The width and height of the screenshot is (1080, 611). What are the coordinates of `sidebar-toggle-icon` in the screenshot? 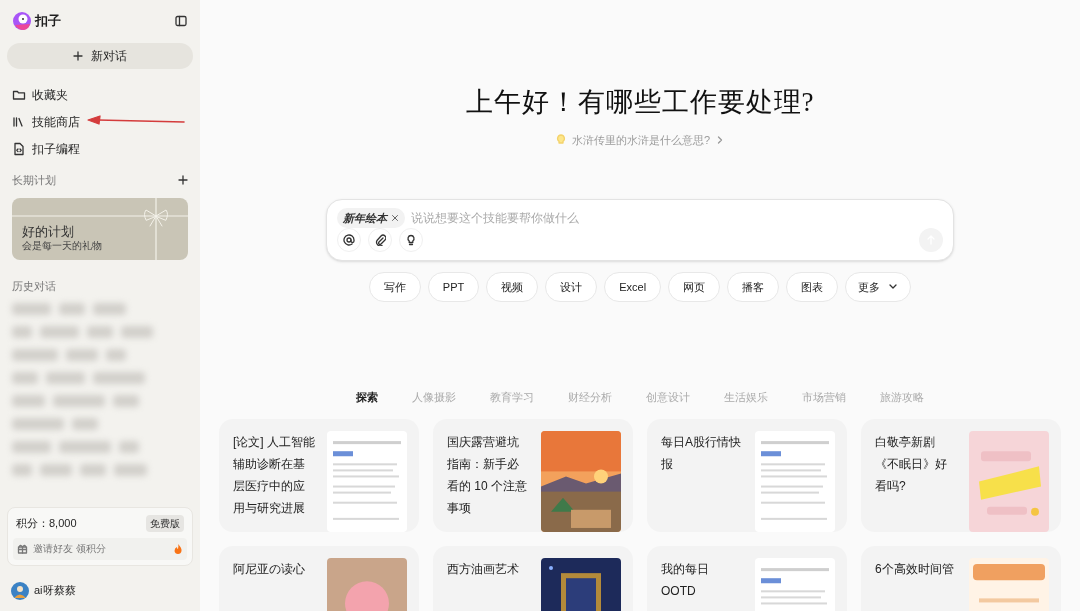 It's located at (181, 21).